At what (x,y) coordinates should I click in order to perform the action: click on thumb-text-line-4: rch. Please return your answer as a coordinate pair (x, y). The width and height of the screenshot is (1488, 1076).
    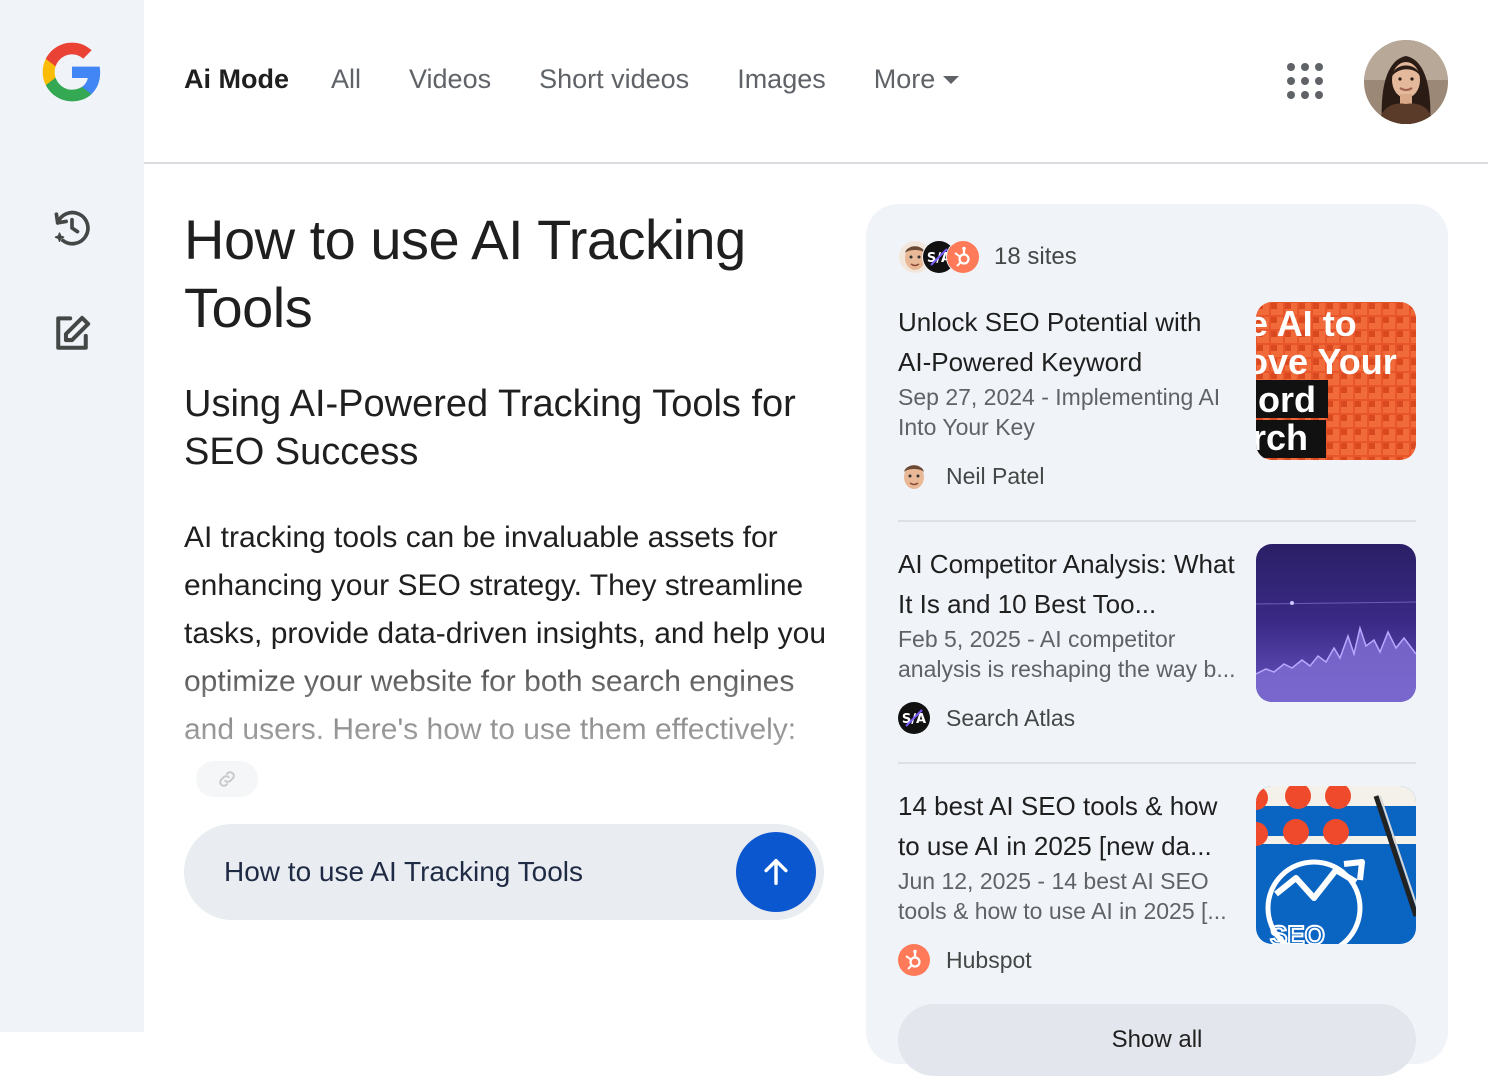
    Looking at the image, I should click on (1282, 437).